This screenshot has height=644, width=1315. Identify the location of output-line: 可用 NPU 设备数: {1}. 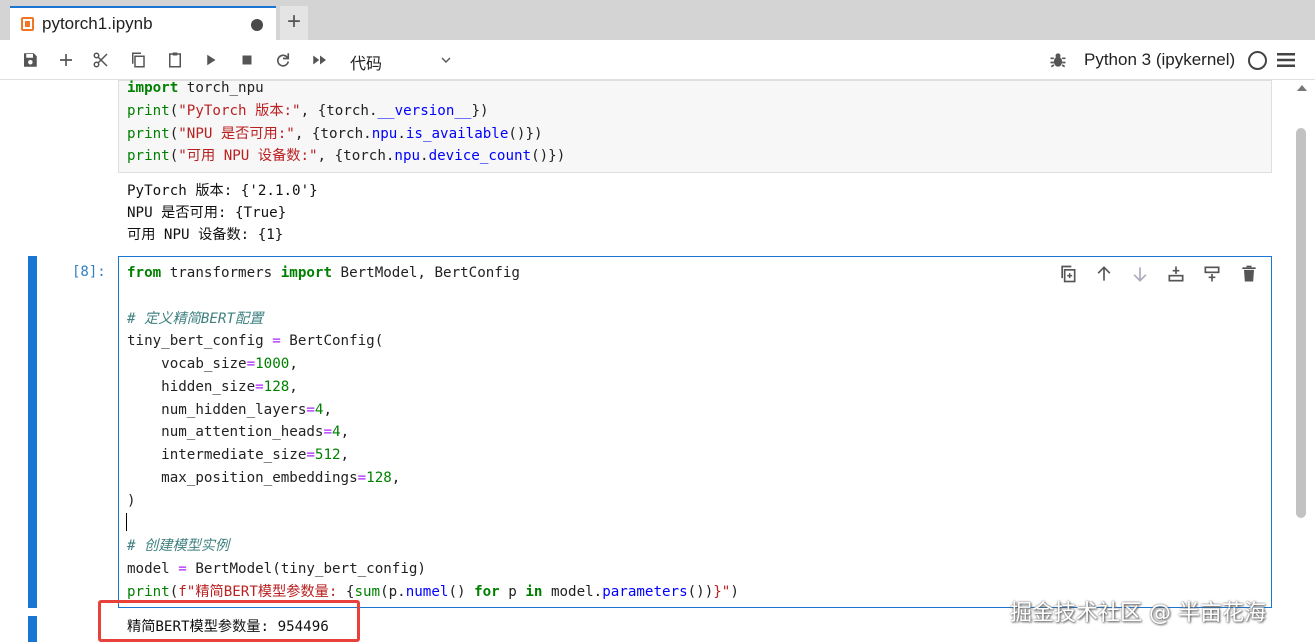
(205, 235).